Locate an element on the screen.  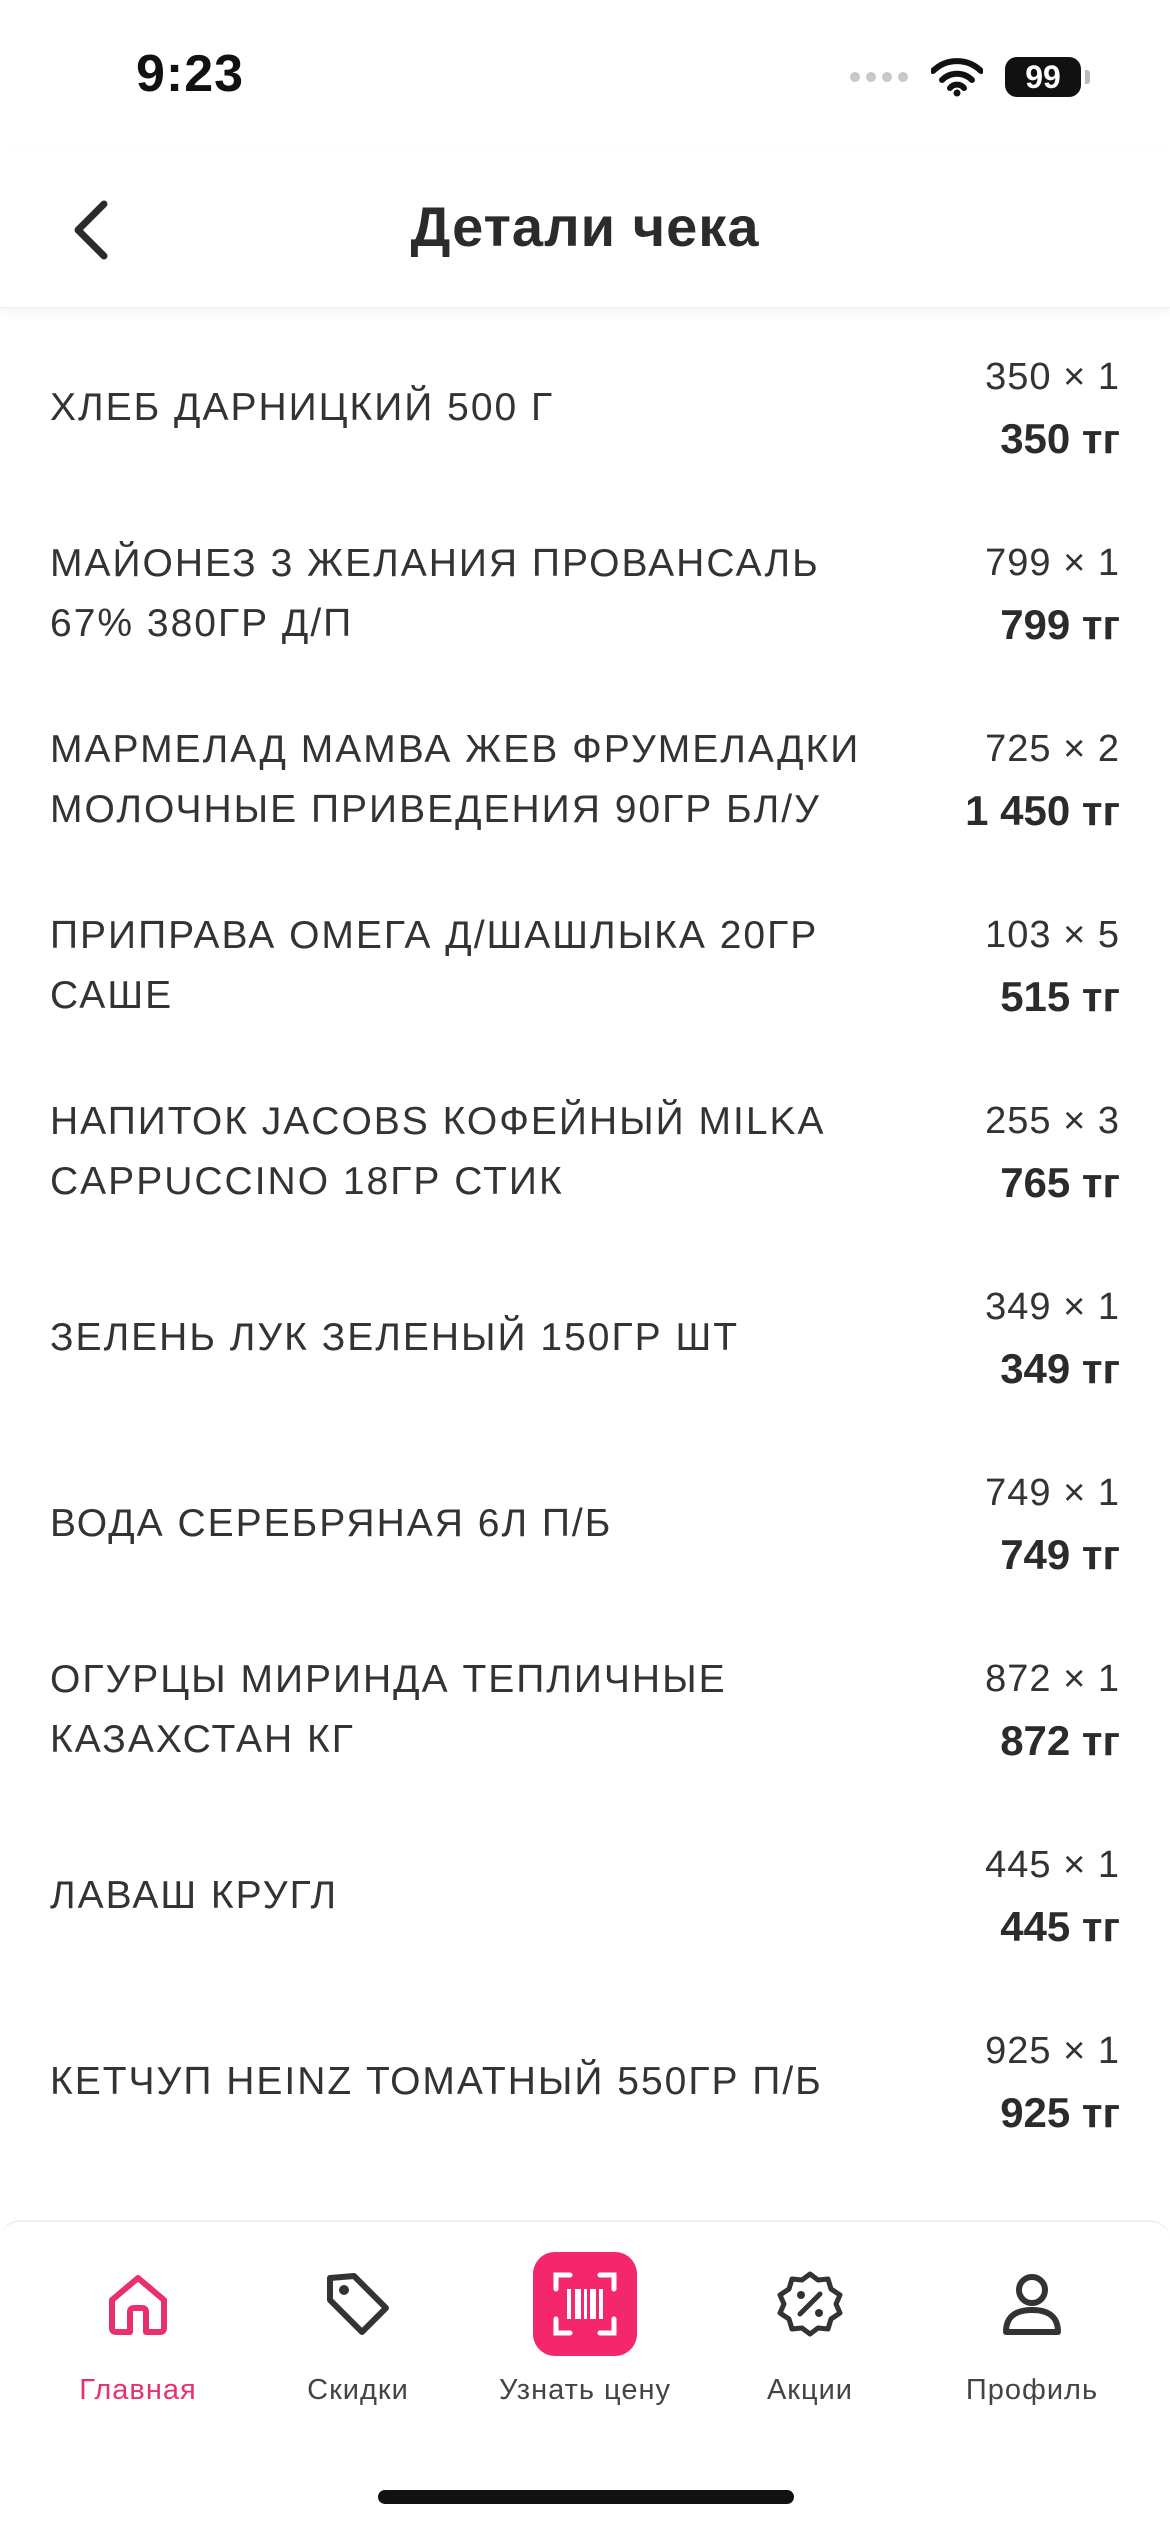
tab-home: Главная is located at coordinates (138, 2337).